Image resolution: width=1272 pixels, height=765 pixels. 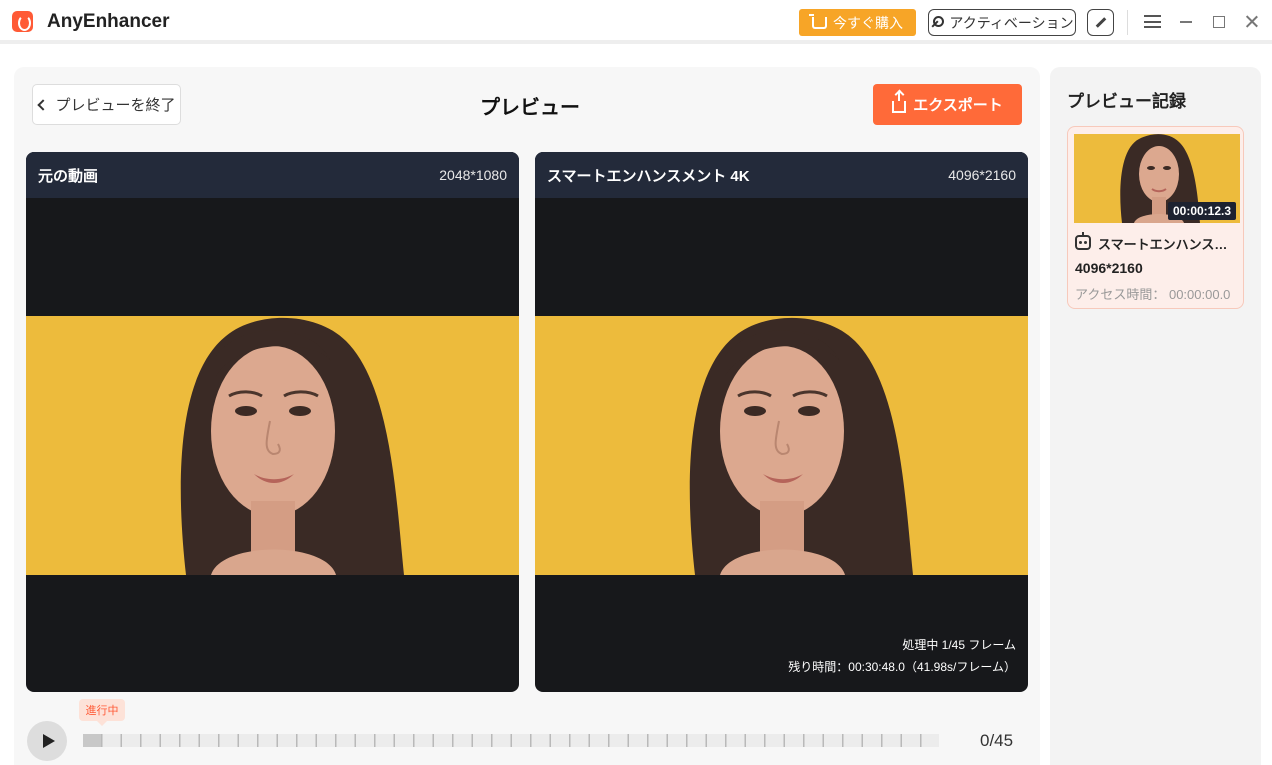 I want to click on history-item-access-time: アクセス時間： 00:00:00.0, so click(x=1153, y=294).